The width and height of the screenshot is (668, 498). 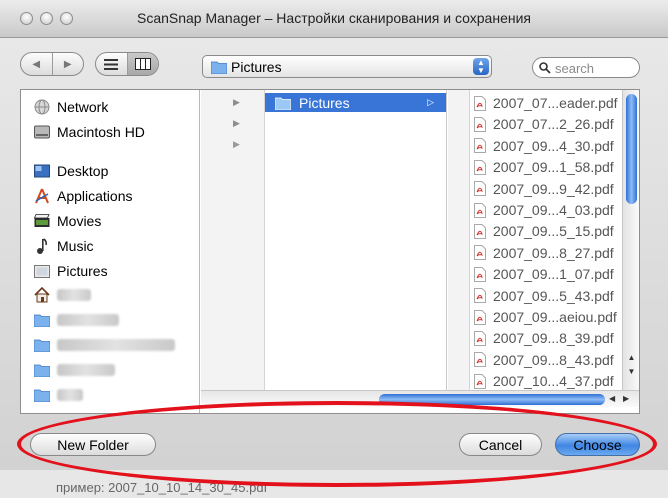 What do you see at coordinates (41, 107) in the screenshot?
I see `network-icon` at bounding box center [41, 107].